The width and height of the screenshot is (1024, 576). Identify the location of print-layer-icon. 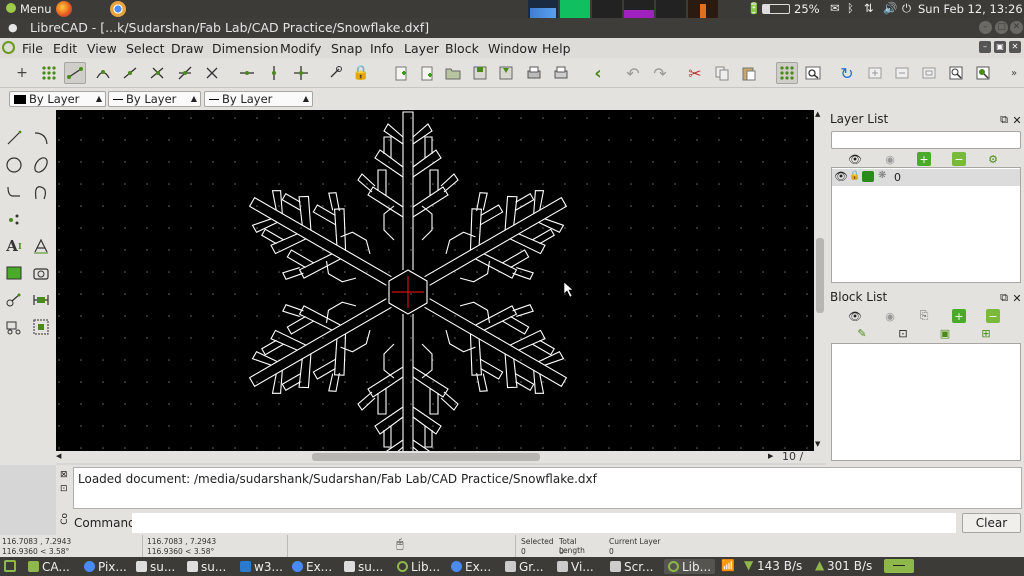
(868, 176).